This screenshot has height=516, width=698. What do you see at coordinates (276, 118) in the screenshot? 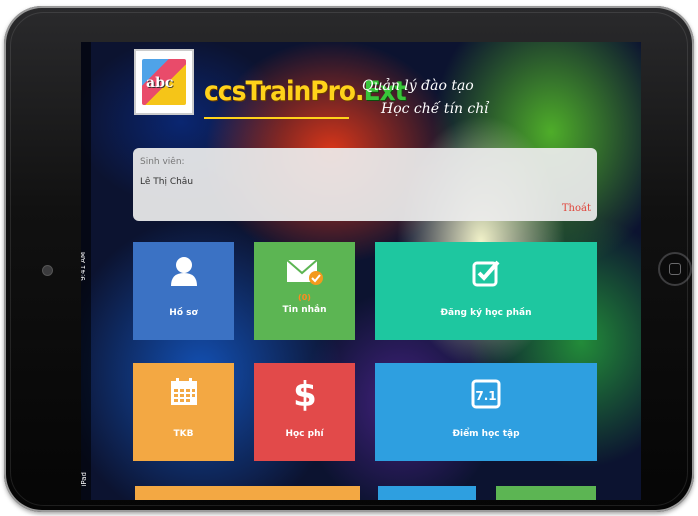
I see `brand-underline` at bounding box center [276, 118].